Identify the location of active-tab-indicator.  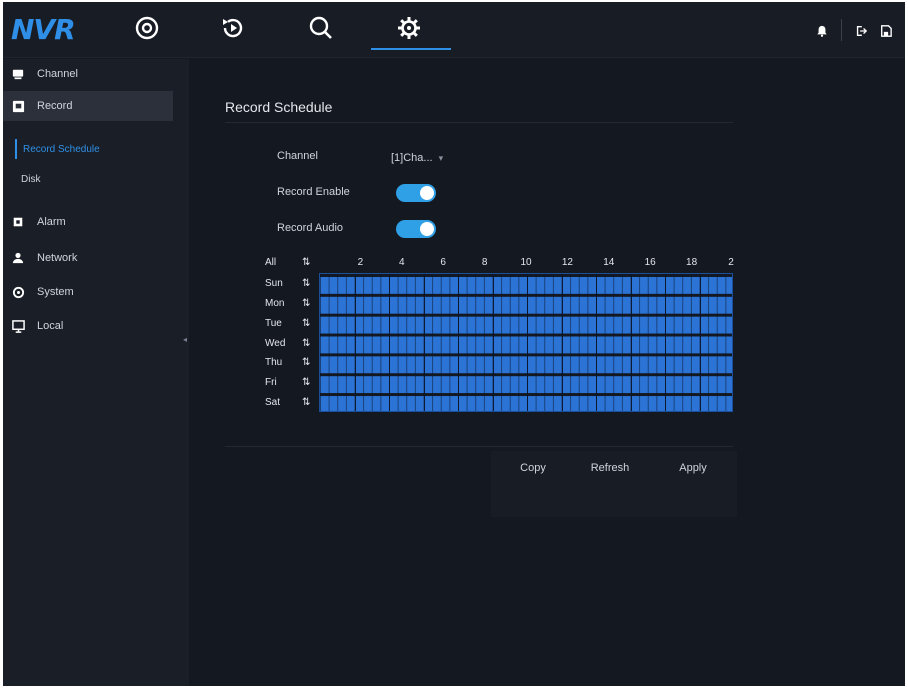
(411, 49).